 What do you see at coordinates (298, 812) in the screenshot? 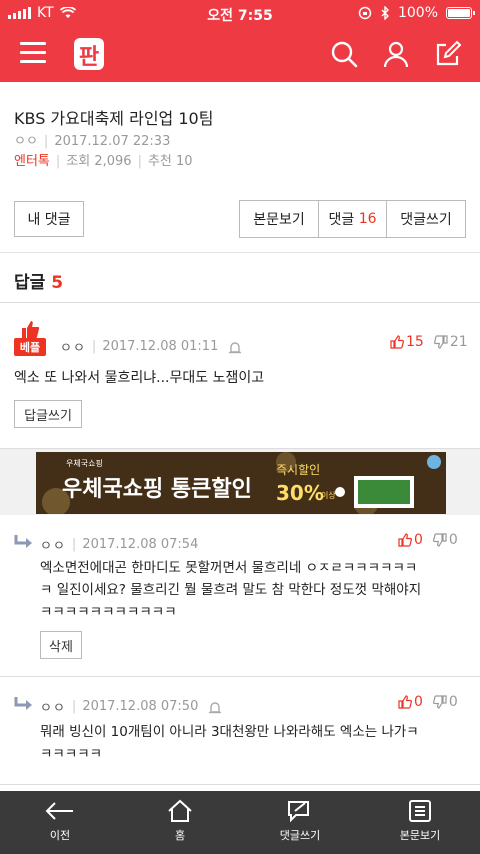
I see `write-comment-icon` at bounding box center [298, 812].